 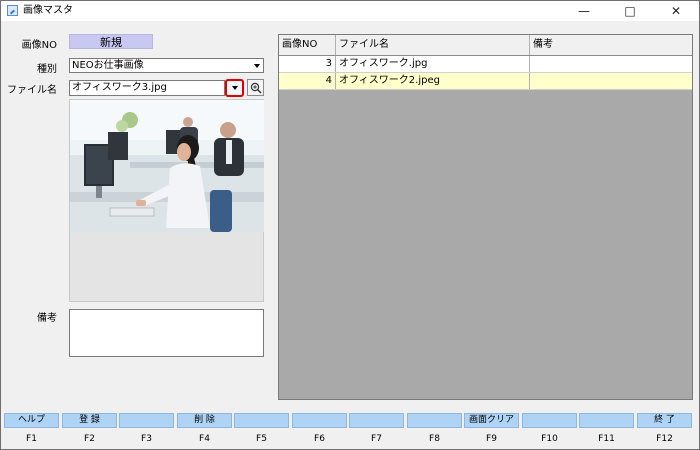 What do you see at coordinates (434, 439) in the screenshot?
I see `f8-key-label: F8` at bounding box center [434, 439].